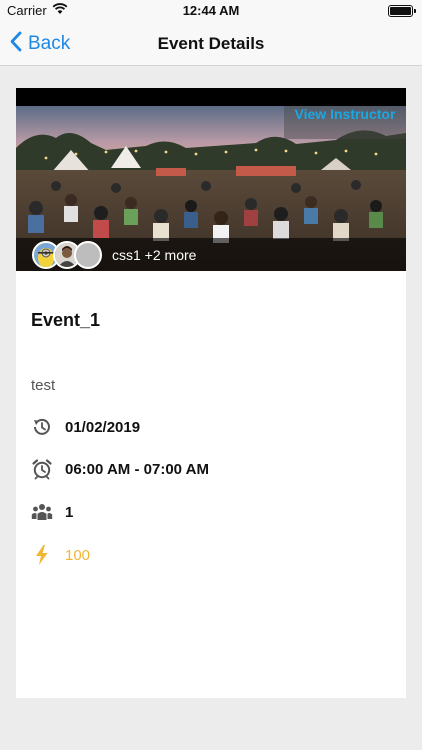 Image resolution: width=422 pixels, height=750 pixels. What do you see at coordinates (154, 255) in the screenshot?
I see `participants-label: css1 +2 more` at bounding box center [154, 255].